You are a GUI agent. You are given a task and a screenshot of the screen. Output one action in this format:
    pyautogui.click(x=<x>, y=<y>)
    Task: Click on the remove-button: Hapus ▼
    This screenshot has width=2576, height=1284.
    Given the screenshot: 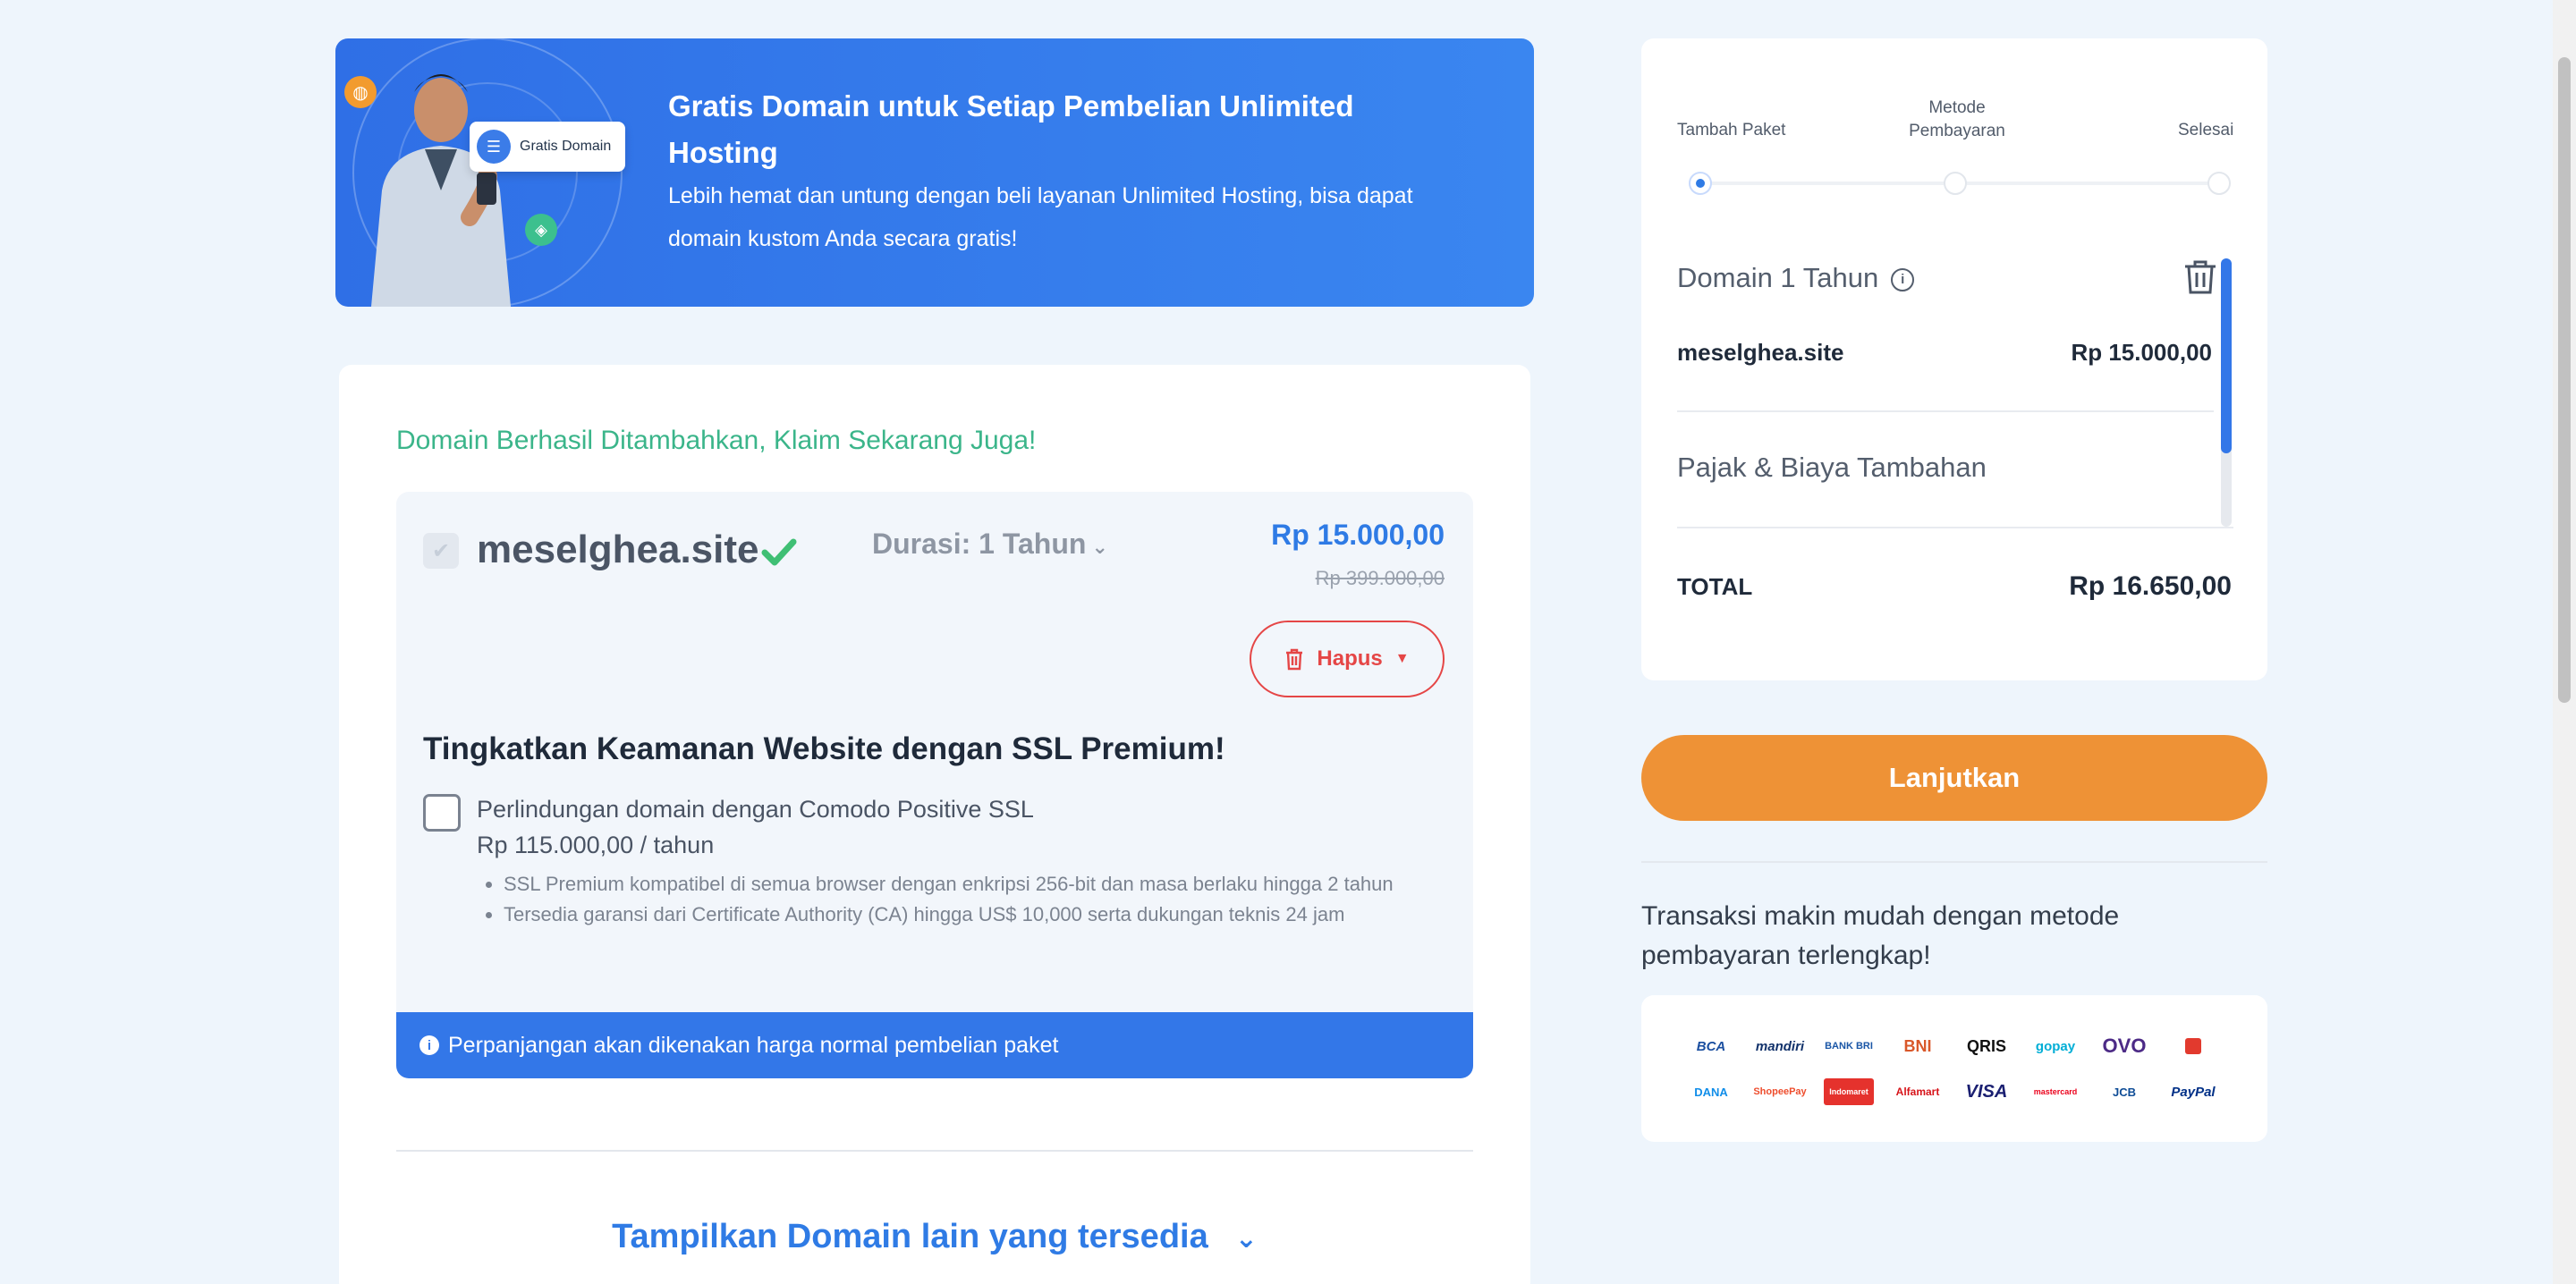 What is the action you would take?
    pyautogui.click(x=1347, y=659)
    